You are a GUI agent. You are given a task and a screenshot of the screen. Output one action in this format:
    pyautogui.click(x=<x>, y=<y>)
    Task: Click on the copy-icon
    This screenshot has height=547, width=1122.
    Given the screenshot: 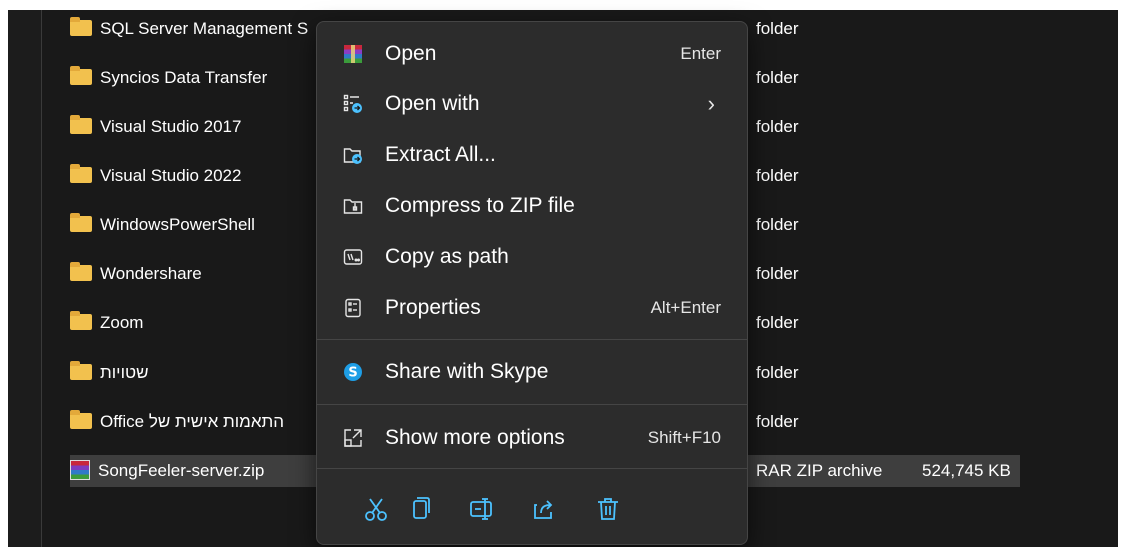 What is the action you would take?
    pyautogui.click(x=420, y=509)
    